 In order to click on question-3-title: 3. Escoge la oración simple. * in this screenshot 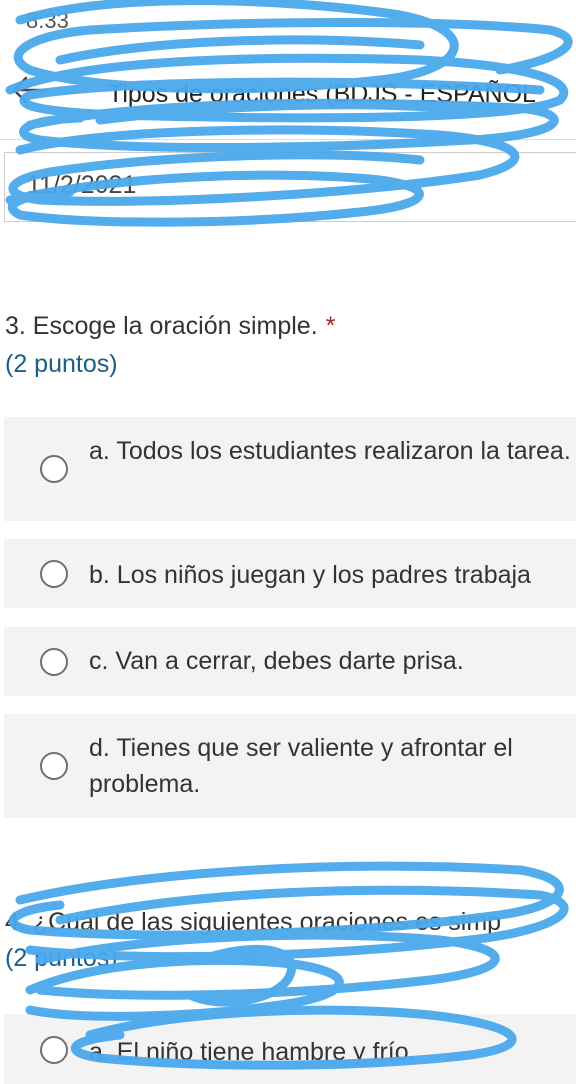, I will do `click(170, 326)`.